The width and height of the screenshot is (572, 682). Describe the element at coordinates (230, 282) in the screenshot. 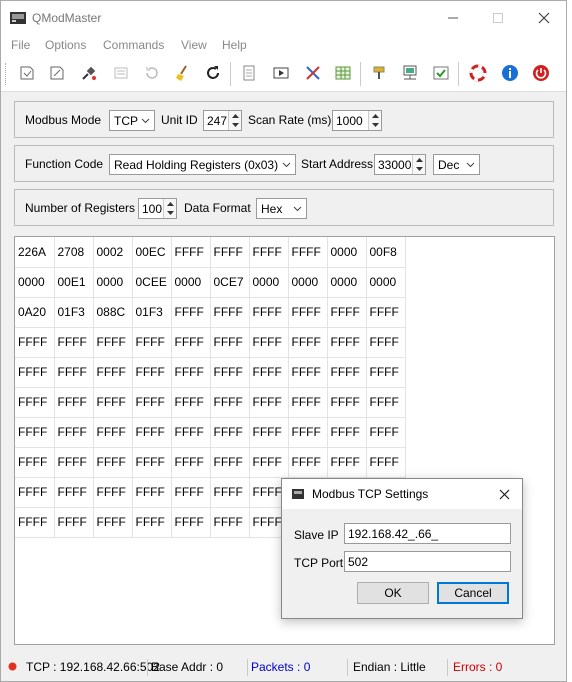

I see `register-cell: 0CE7` at that location.